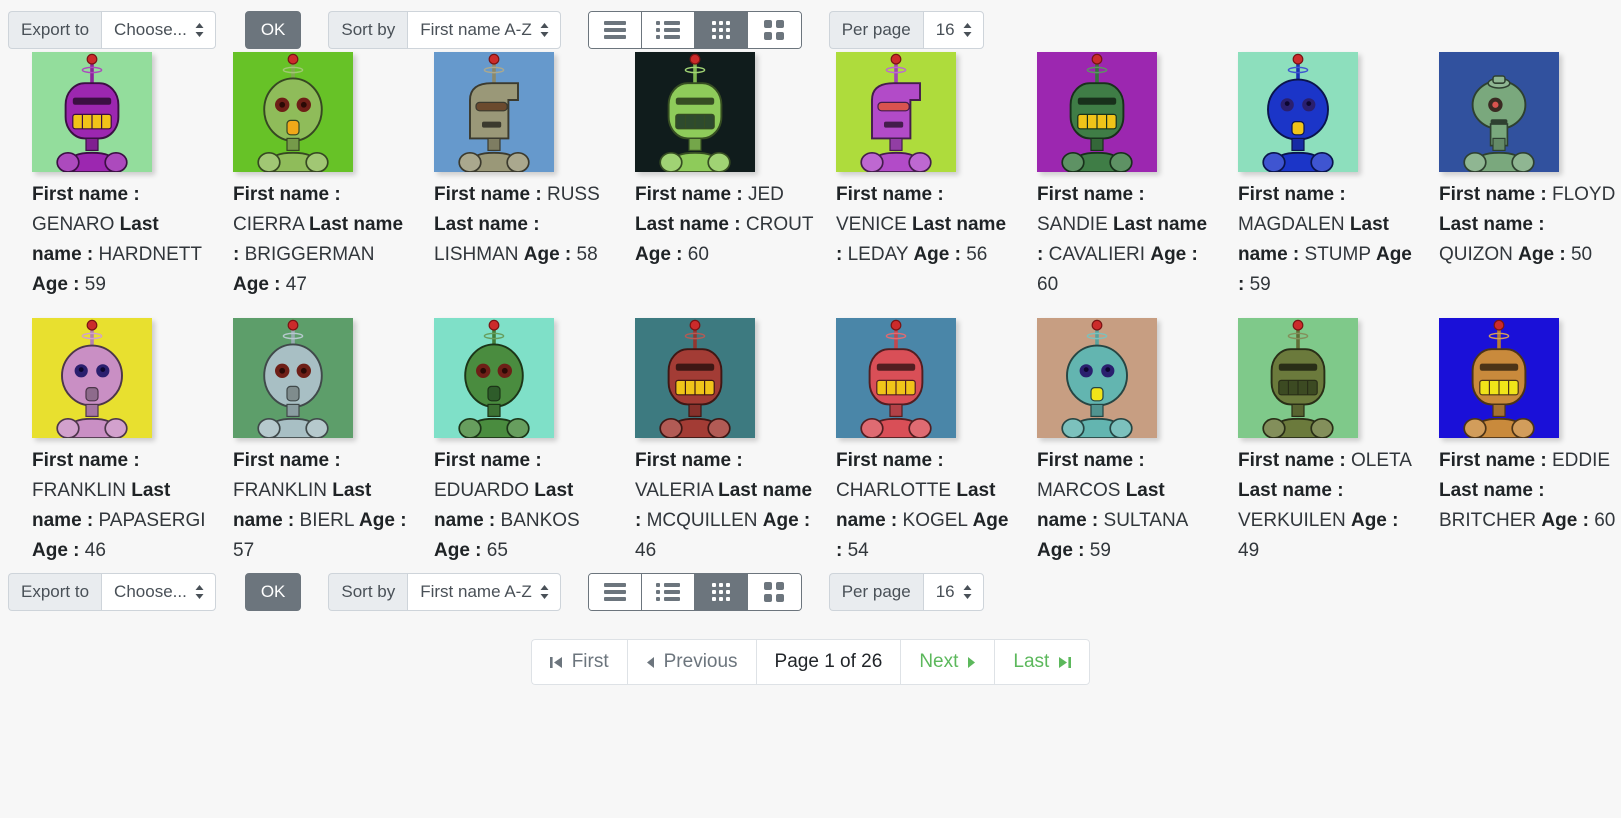  What do you see at coordinates (615, 592) in the screenshot?
I see `view-mode-list-button-bottom` at bounding box center [615, 592].